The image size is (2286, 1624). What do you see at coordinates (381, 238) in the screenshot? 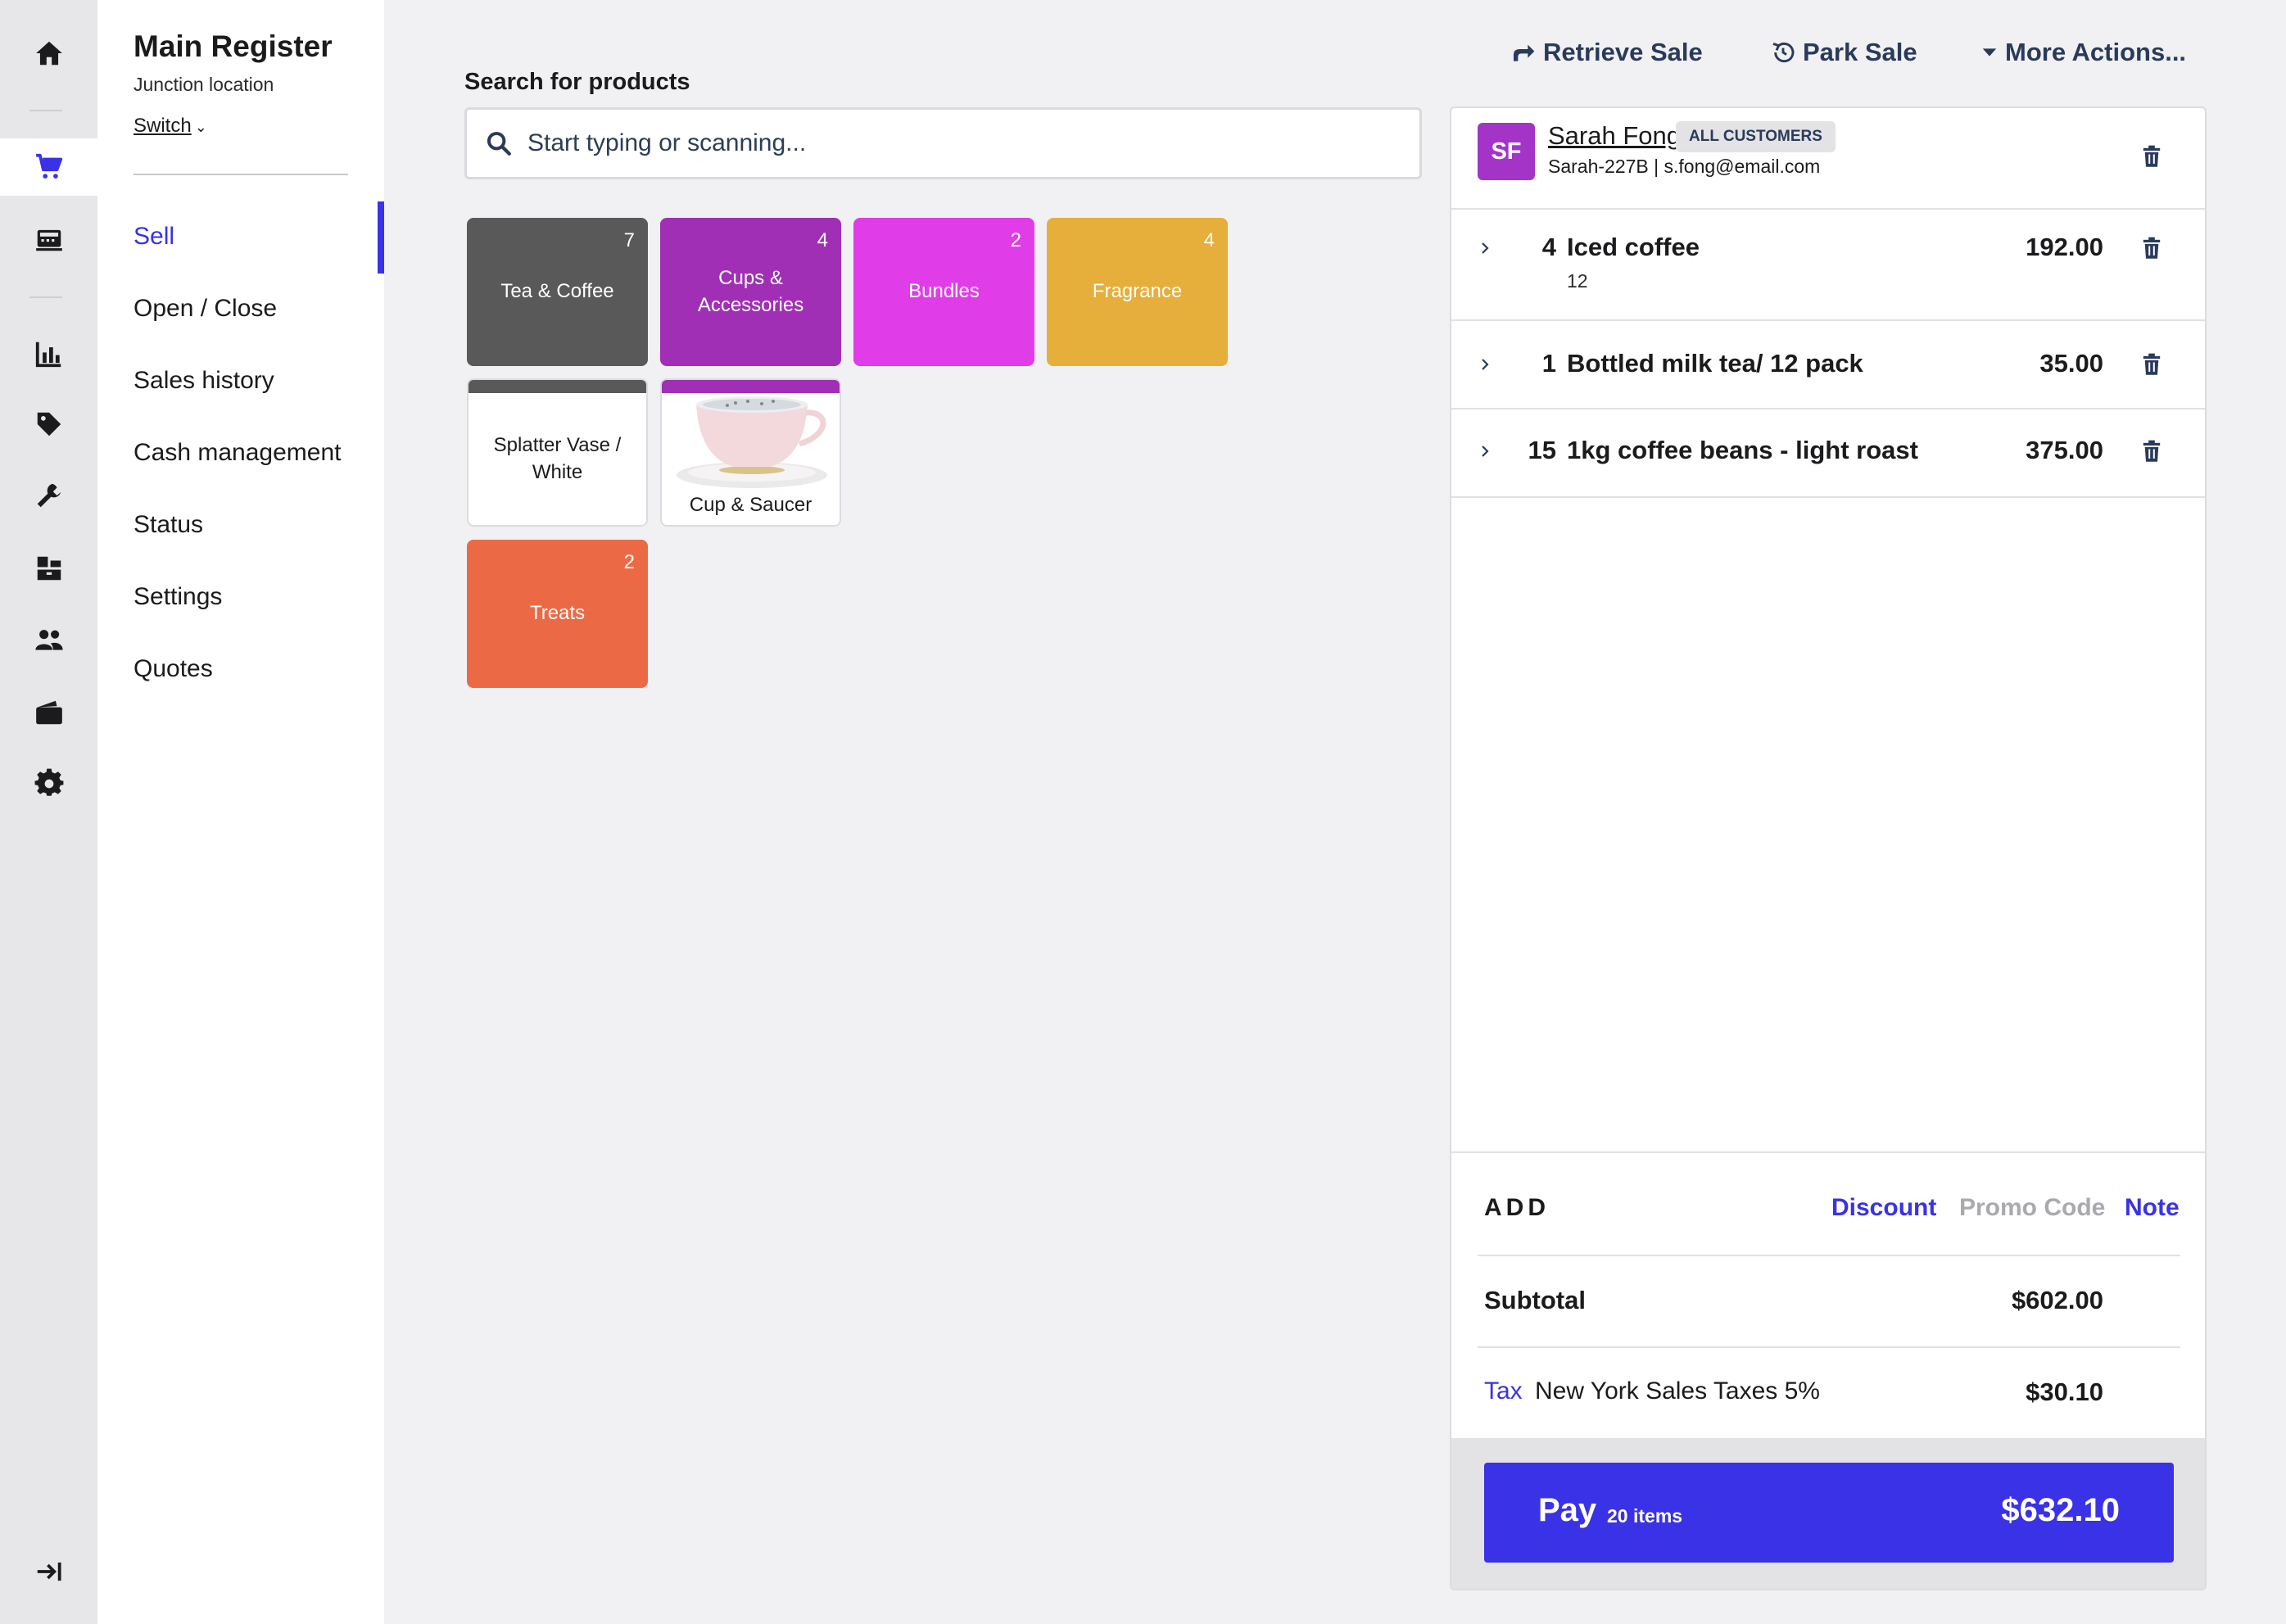
I see `active-indicator` at bounding box center [381, 238].